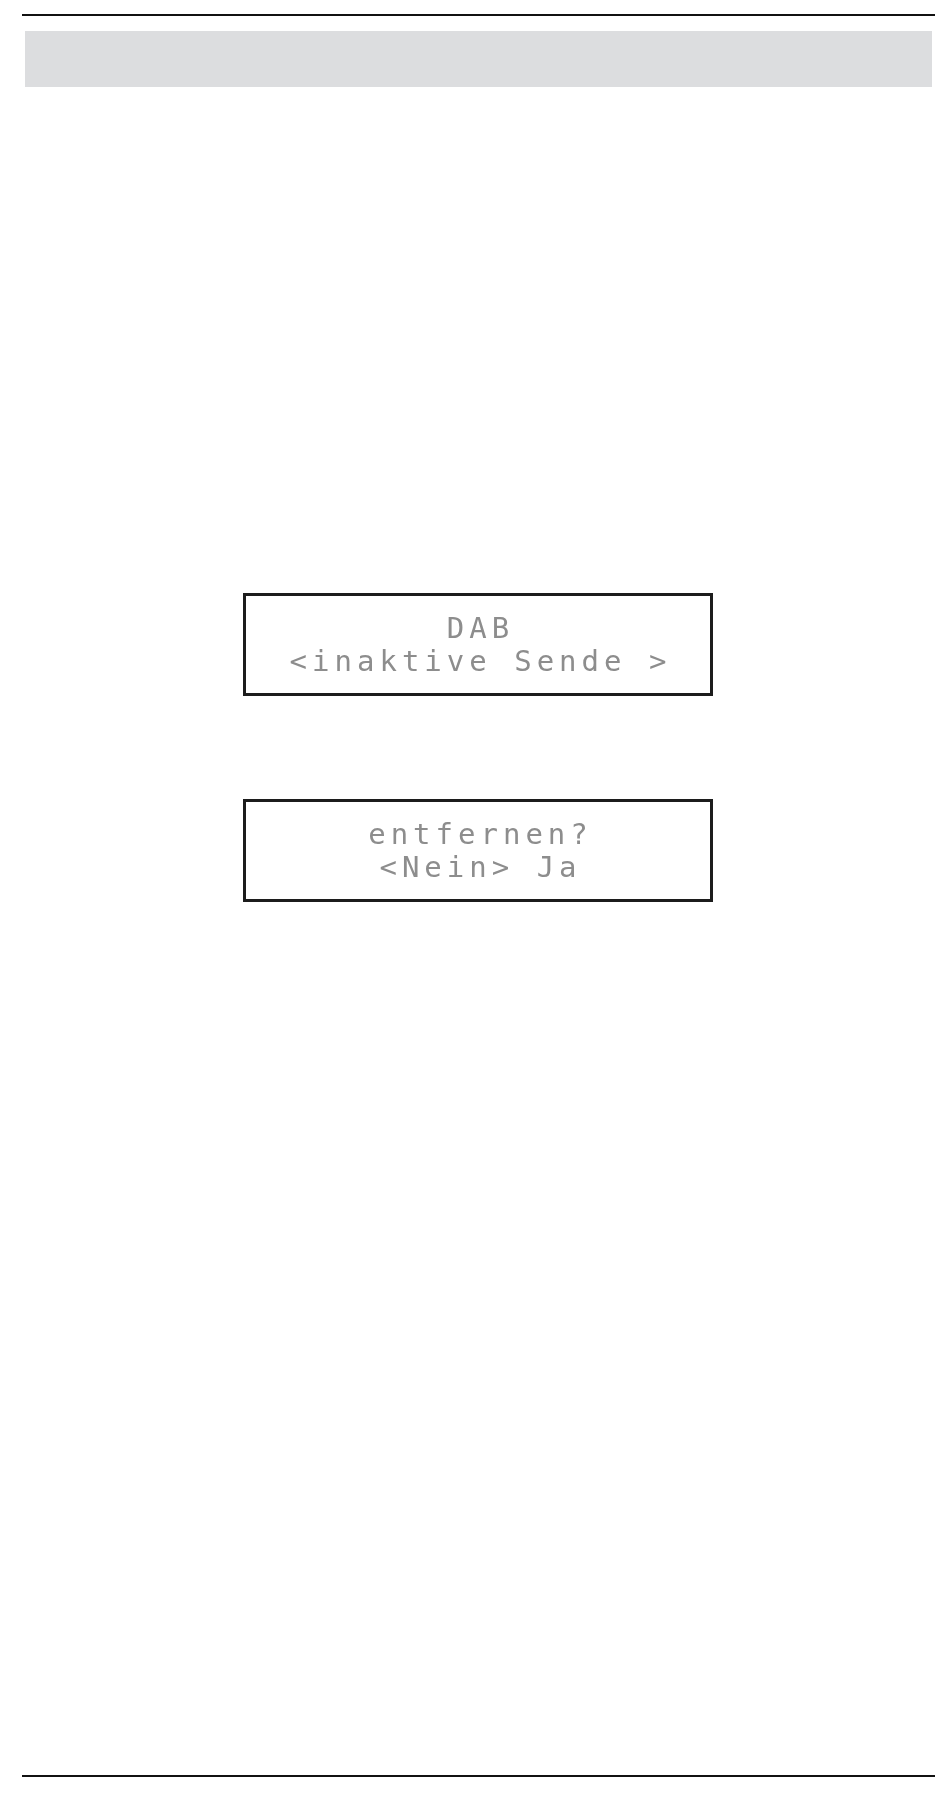  Describe the element at coordinates (480, 661) in the screenshot. I see `display-text: <inaktive Sende >` at that location.